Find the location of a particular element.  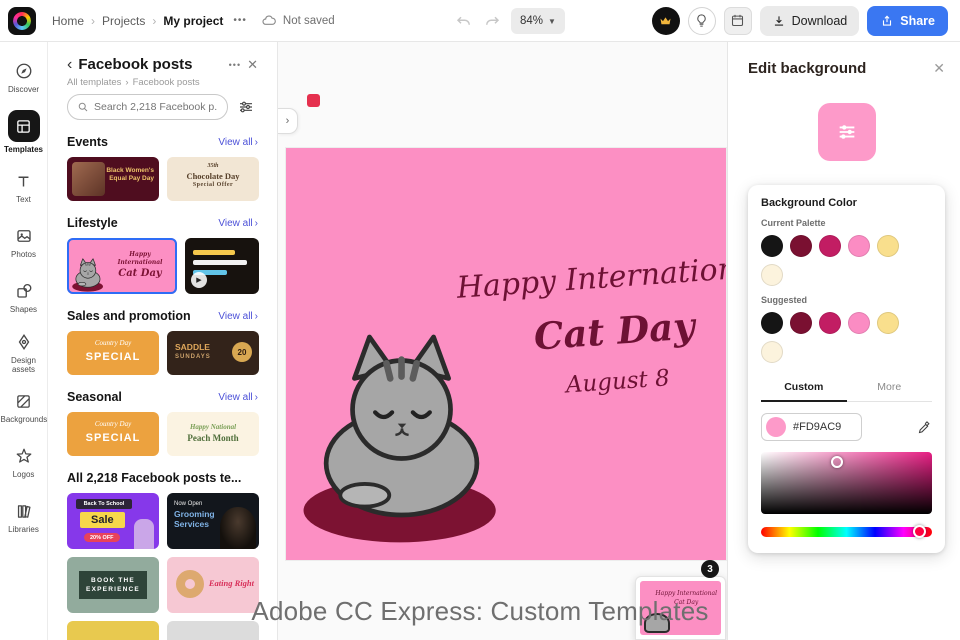

rail-item-libraries: Libraries is located at coordinates (24, 517).